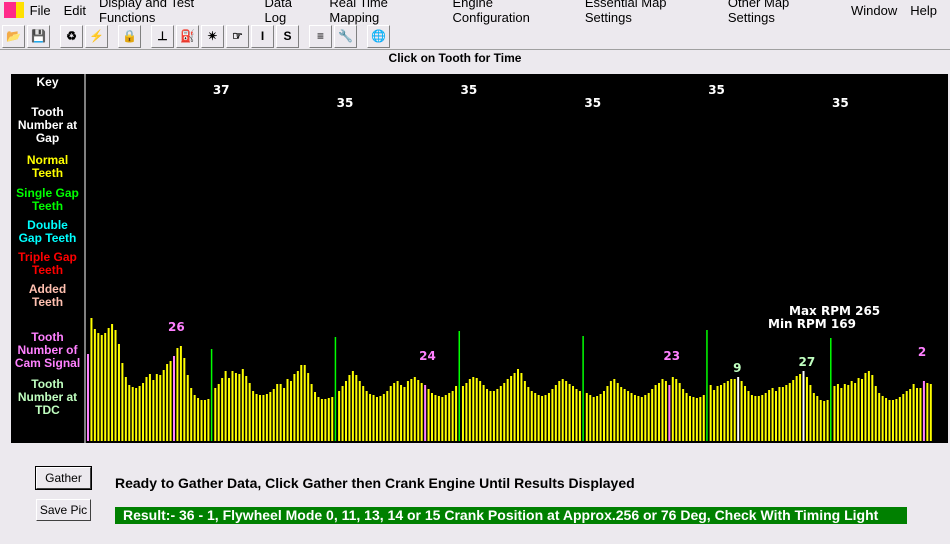  What do you see at coordinates (75, 10) in the screenshot?
I see `menu-edit: Edit` at bounding box center [75, 10].